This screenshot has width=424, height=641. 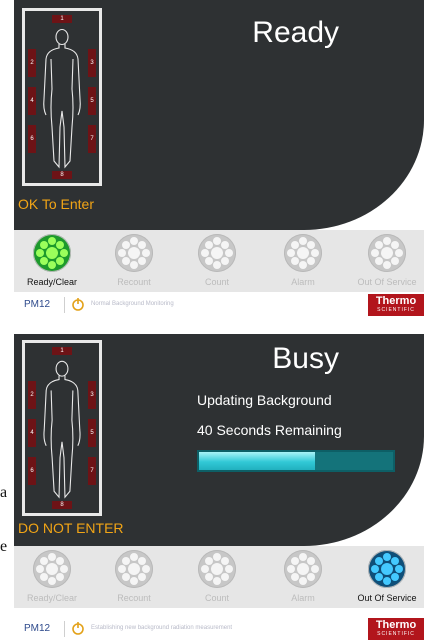 What do you see at coordinates (257, 461) in the screenshot?
I see `progress-fill` at bounding box center [257, 461].